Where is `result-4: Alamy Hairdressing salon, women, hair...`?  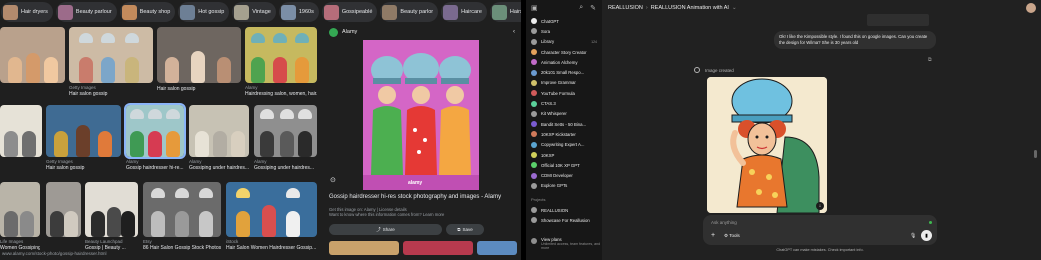
result-4: Alamy Hairdressing salon, women, hair... is located at coordinates (281, 62).